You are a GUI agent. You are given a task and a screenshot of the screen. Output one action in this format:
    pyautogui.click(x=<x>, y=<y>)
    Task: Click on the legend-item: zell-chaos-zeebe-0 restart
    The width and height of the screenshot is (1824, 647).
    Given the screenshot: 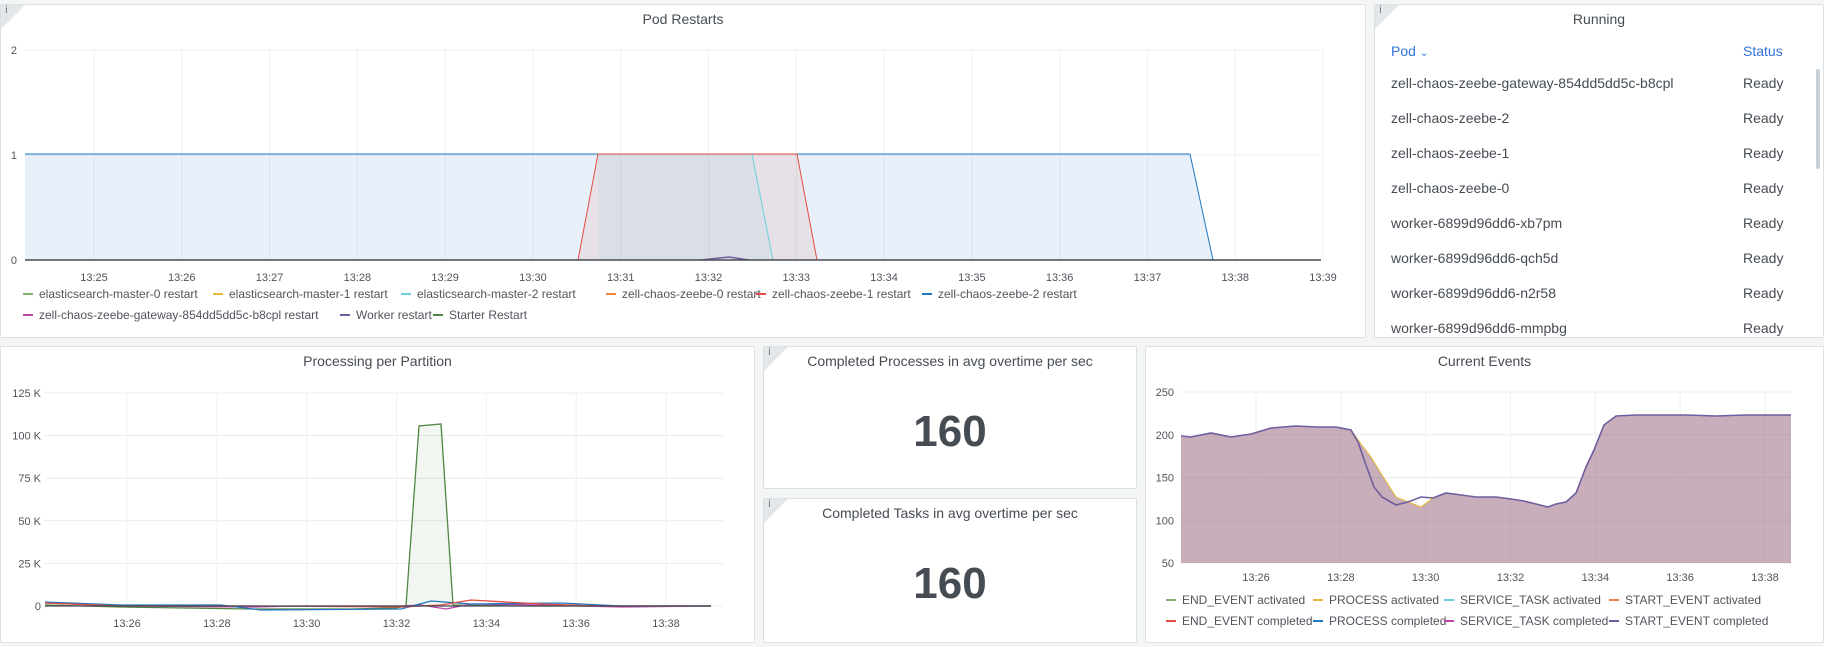 What is the action you would take?
    pyautogui.click(x=683, y=294)
    